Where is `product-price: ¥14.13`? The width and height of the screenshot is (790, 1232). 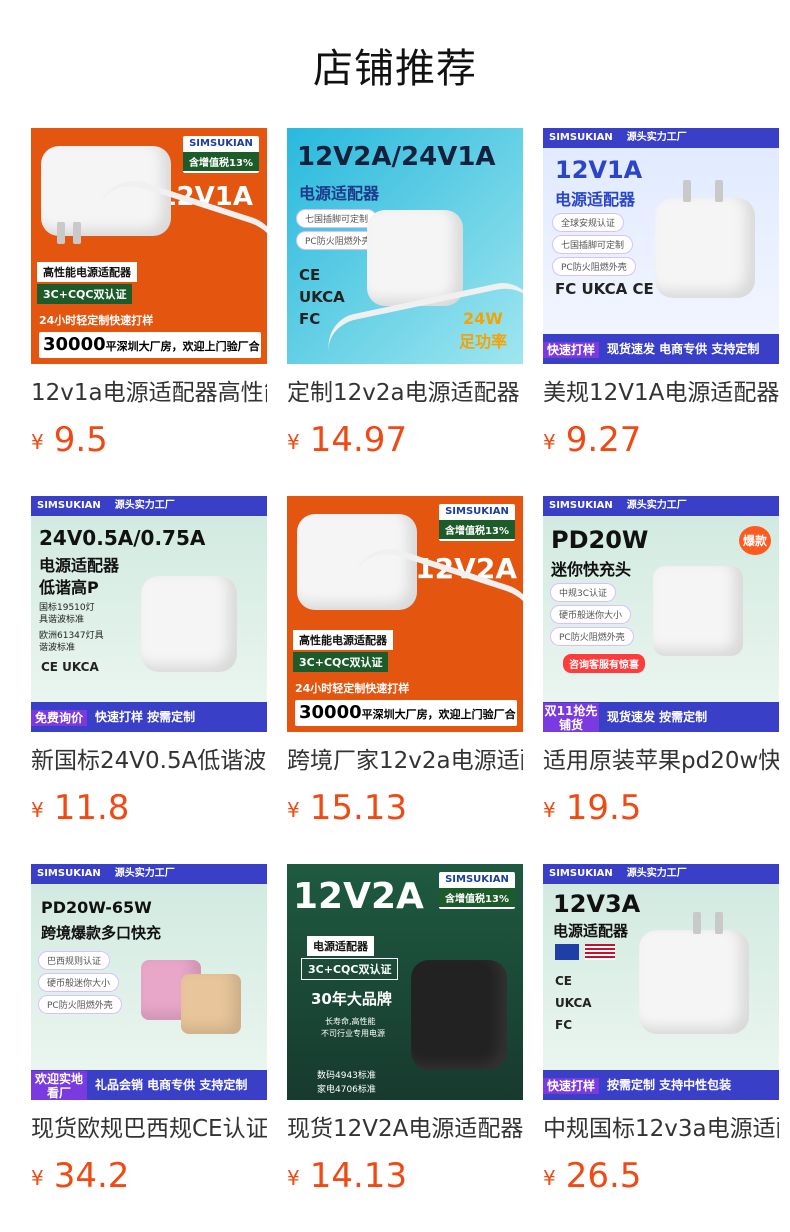 product-price: ¥14.13 is located at coordinates (347, 1176).